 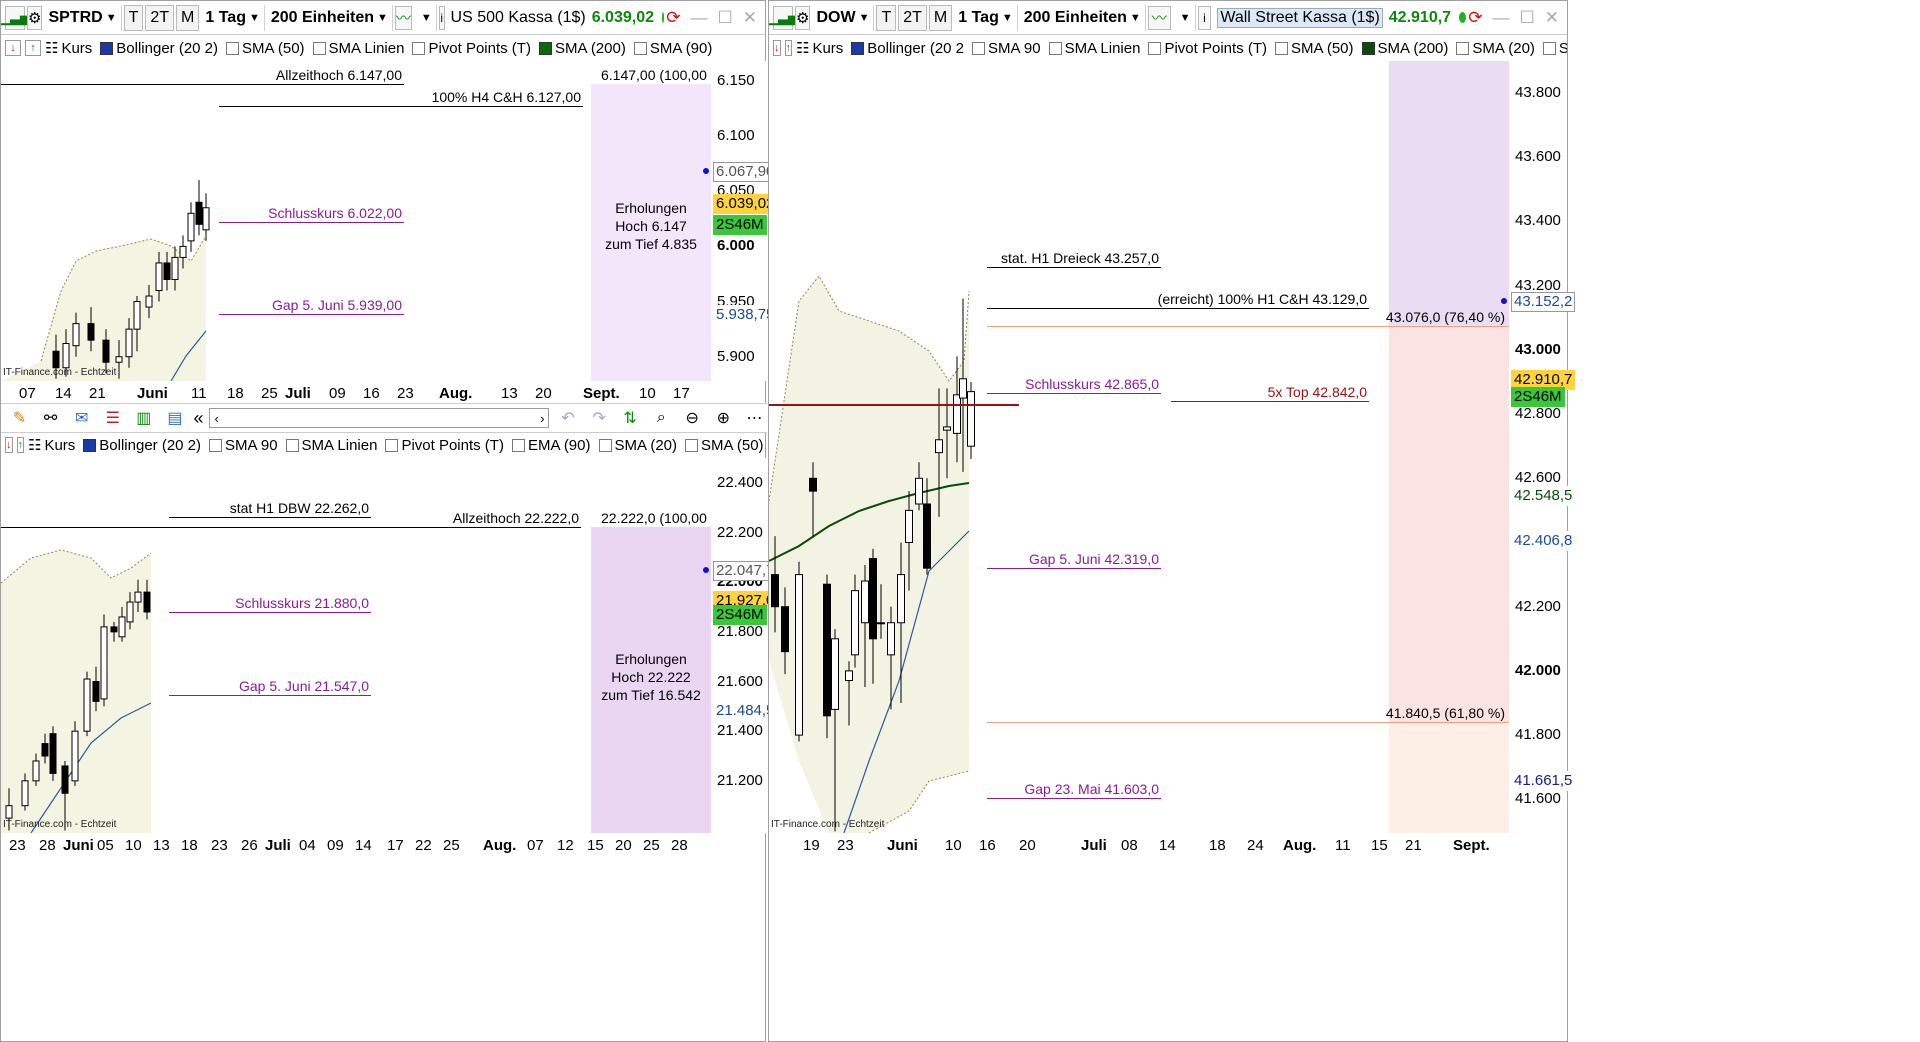 What do you see at coordinates (112, 418) in the screenshot?
I see `list-icon: ☰` at bounding box center [112, 418].